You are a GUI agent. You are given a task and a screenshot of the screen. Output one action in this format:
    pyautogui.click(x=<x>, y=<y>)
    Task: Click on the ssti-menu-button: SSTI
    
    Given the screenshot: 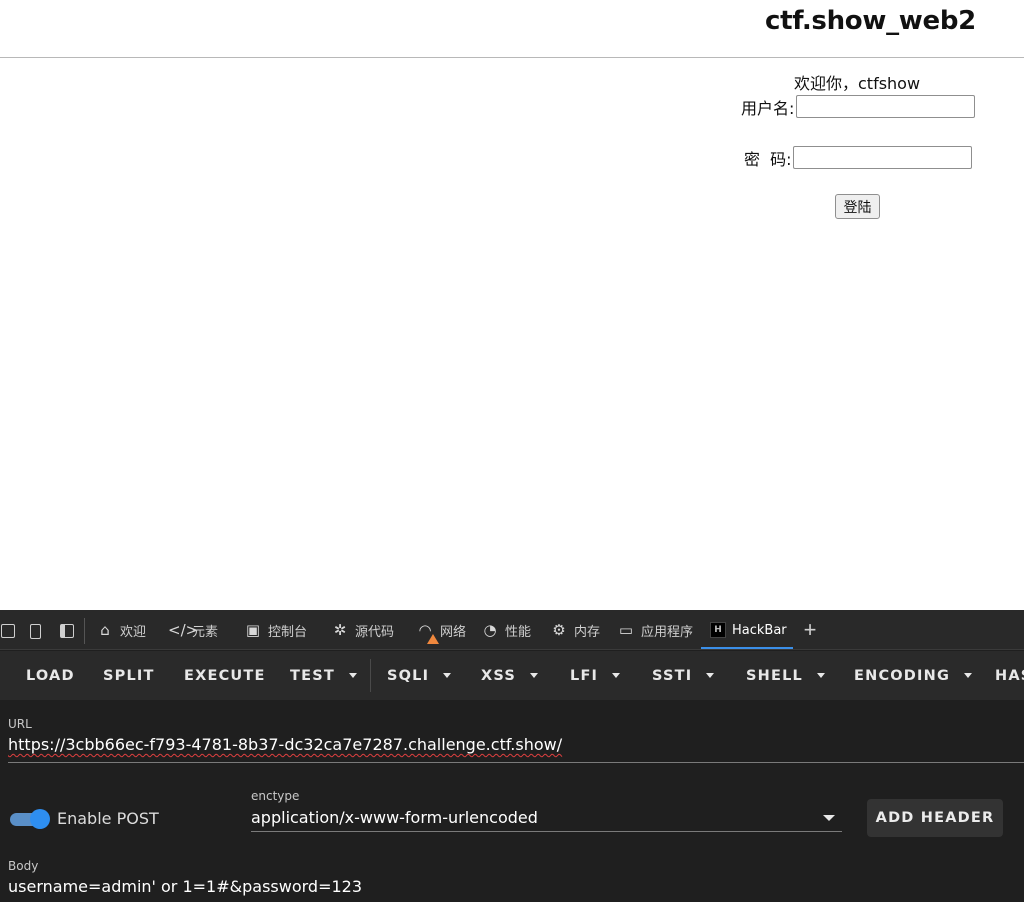 What is the action you would take?
    pyautogui.click(x=683, y=675)
    